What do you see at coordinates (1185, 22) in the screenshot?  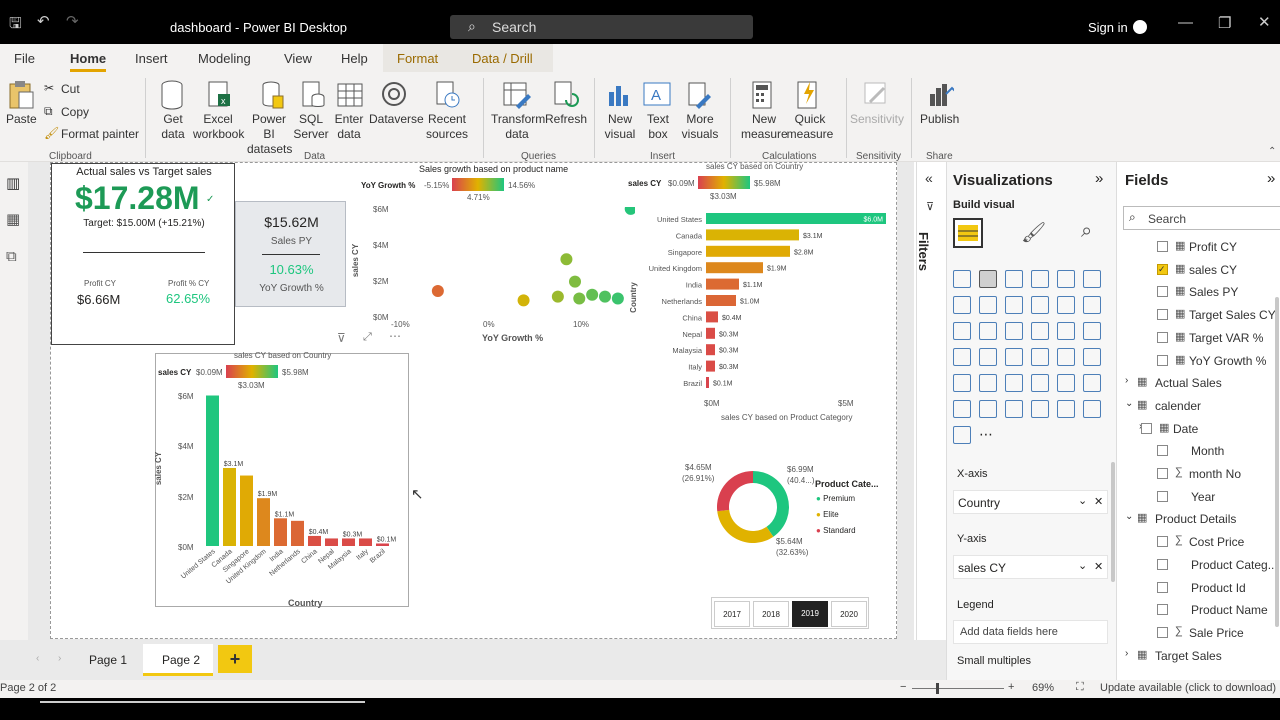 I see `minimize-icon: —` at bounding box center [1185, 22].